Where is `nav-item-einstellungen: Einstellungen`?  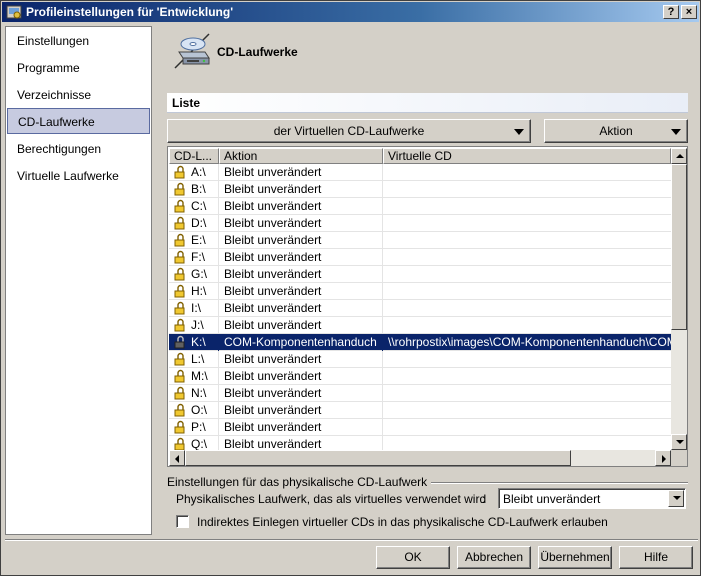 nav-item-einstellungen: Einstellungen is located at coordinates (78, 41).